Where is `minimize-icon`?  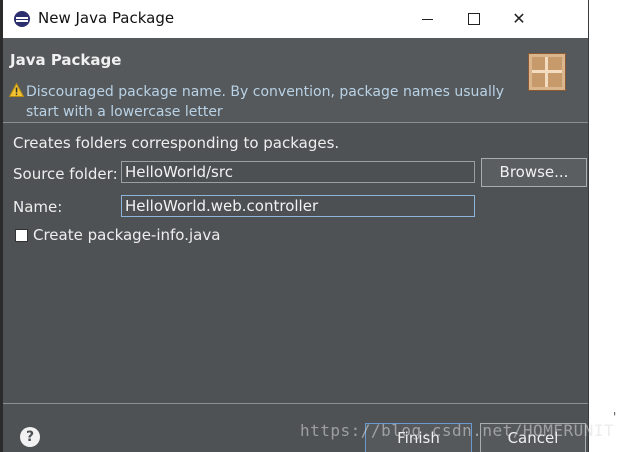
minimize-icon is located at coordinates (427, 19).